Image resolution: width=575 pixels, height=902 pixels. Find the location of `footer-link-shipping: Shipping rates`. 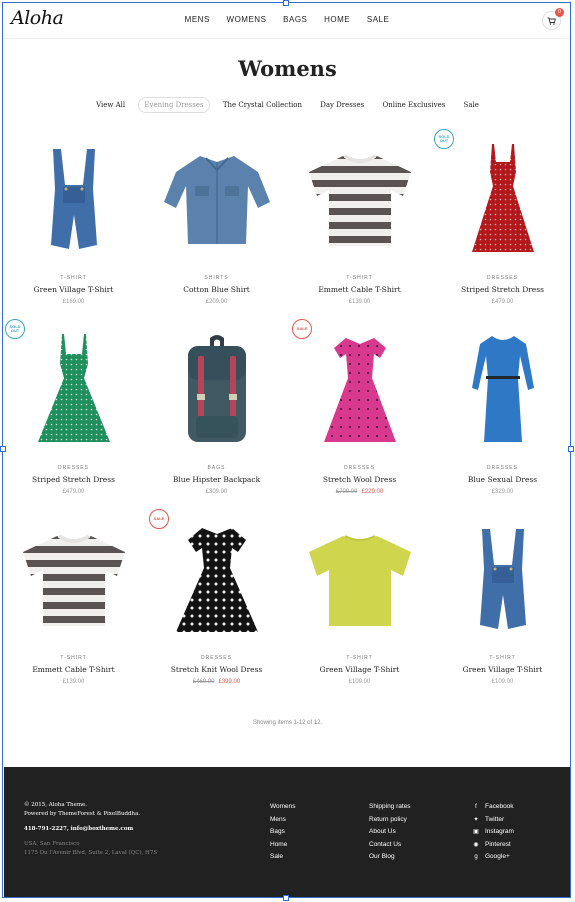

footer-link-shipping: Shipping rates is located at coordinates (390, 807).